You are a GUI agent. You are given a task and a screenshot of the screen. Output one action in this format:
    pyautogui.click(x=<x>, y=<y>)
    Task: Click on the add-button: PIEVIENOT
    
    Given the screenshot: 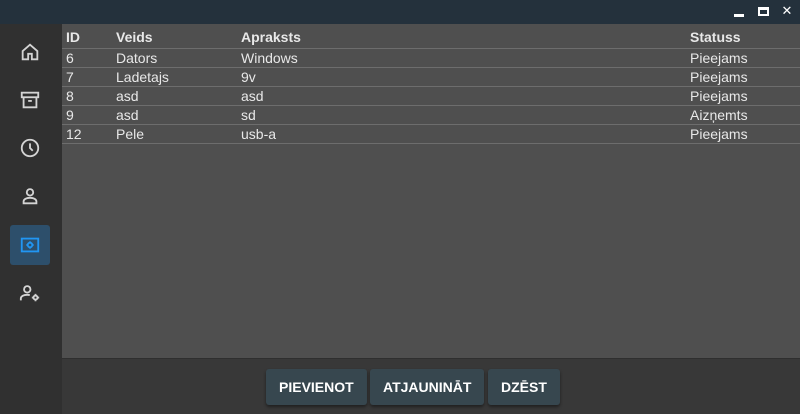 What is the action you would take?
    pyautogui.click(x=316, y=387)
    